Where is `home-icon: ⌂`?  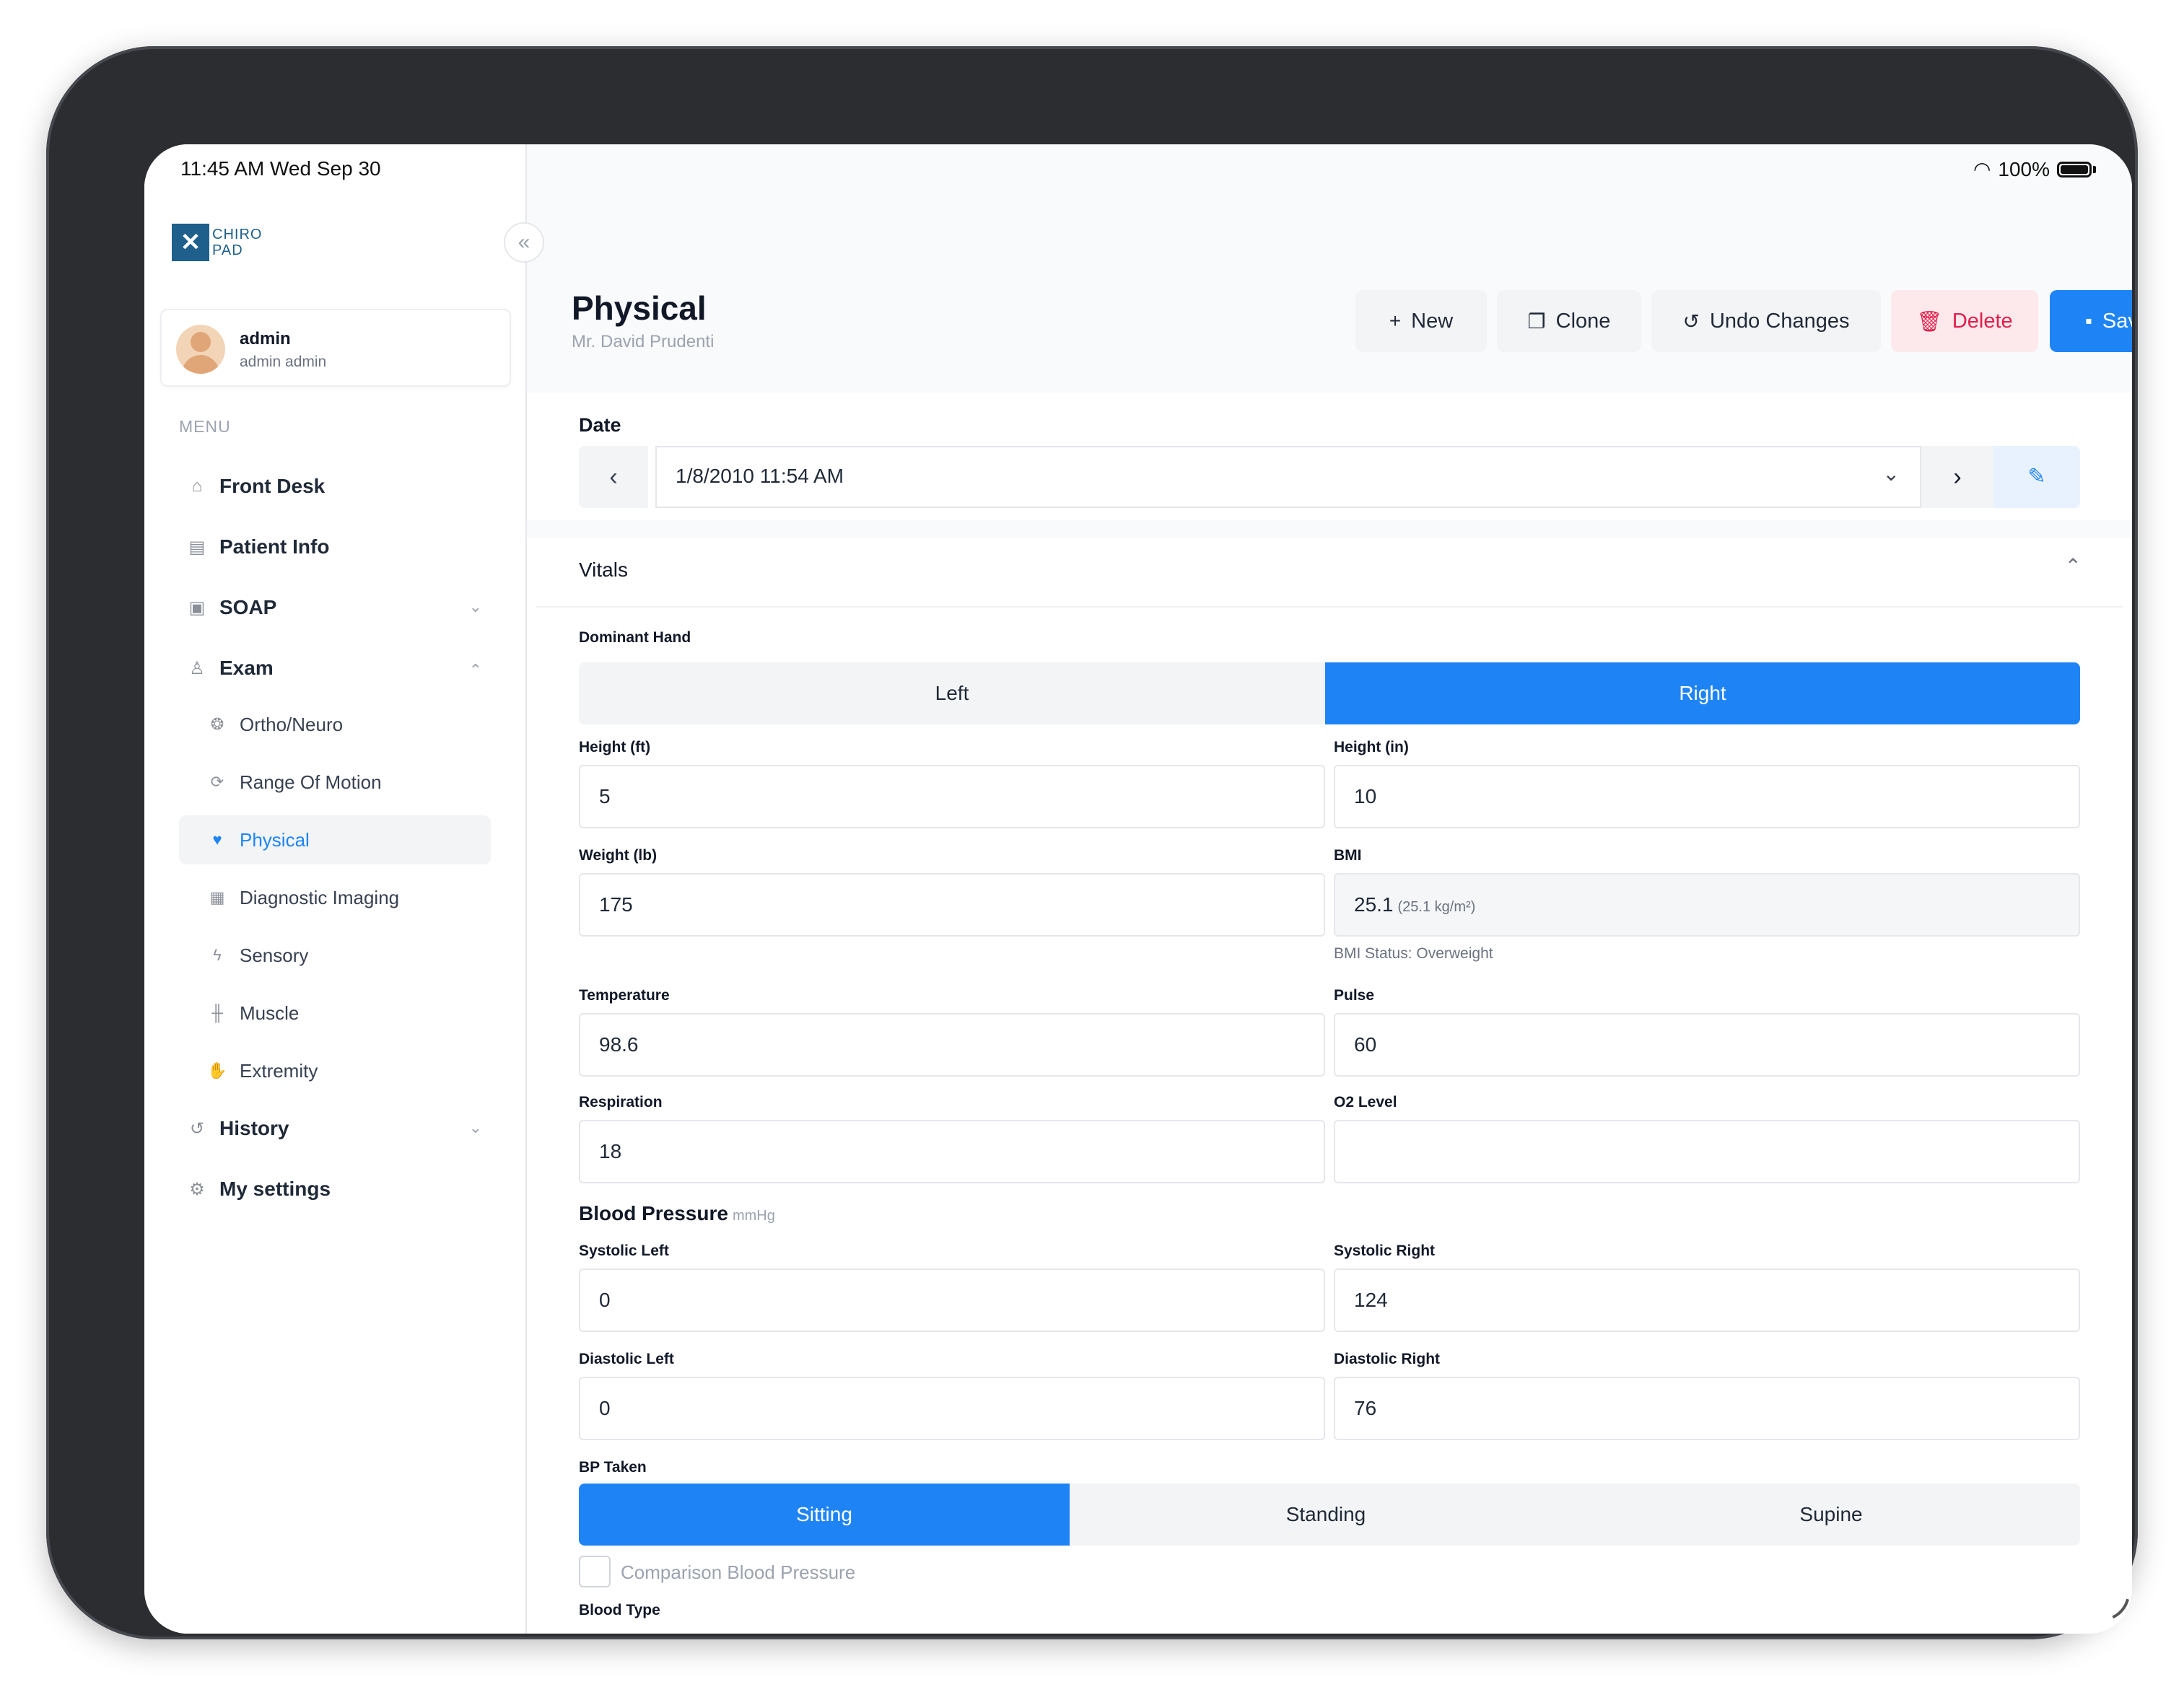
home-icon: ⌂ is located at coordinates (197, 486).